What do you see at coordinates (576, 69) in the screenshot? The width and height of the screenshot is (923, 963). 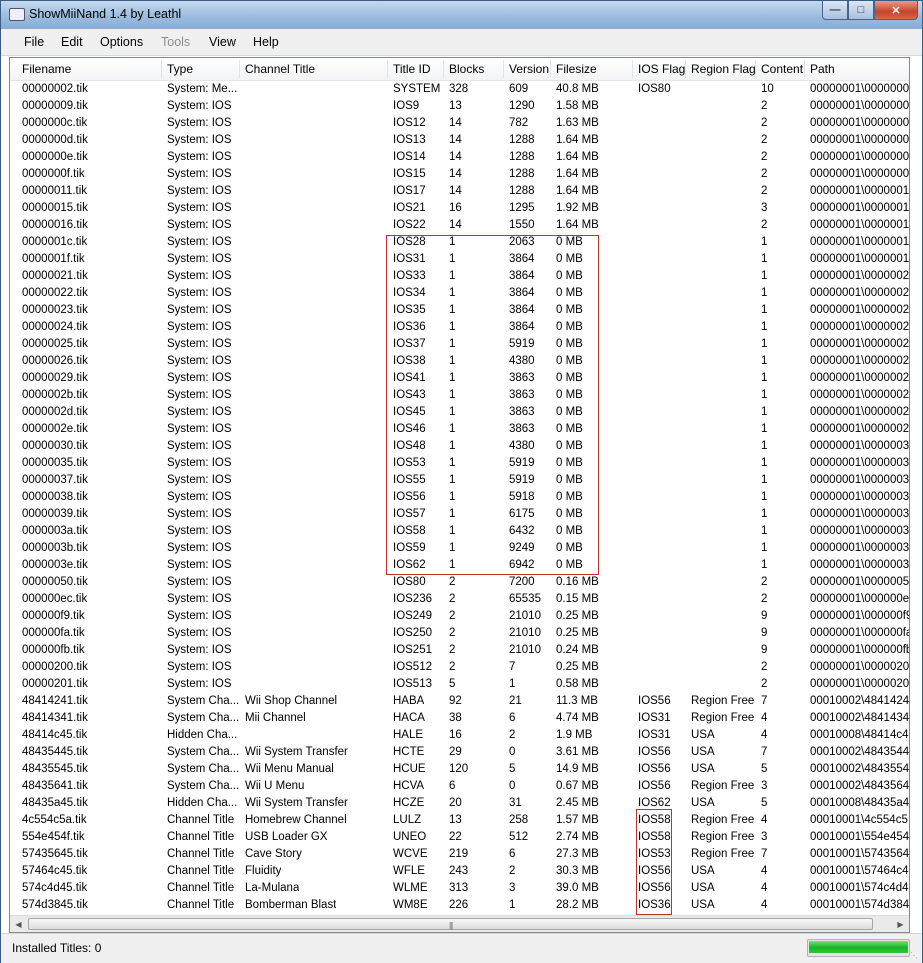 I see `column-header-filesize: Filesize` at bounding box center [576, 69].